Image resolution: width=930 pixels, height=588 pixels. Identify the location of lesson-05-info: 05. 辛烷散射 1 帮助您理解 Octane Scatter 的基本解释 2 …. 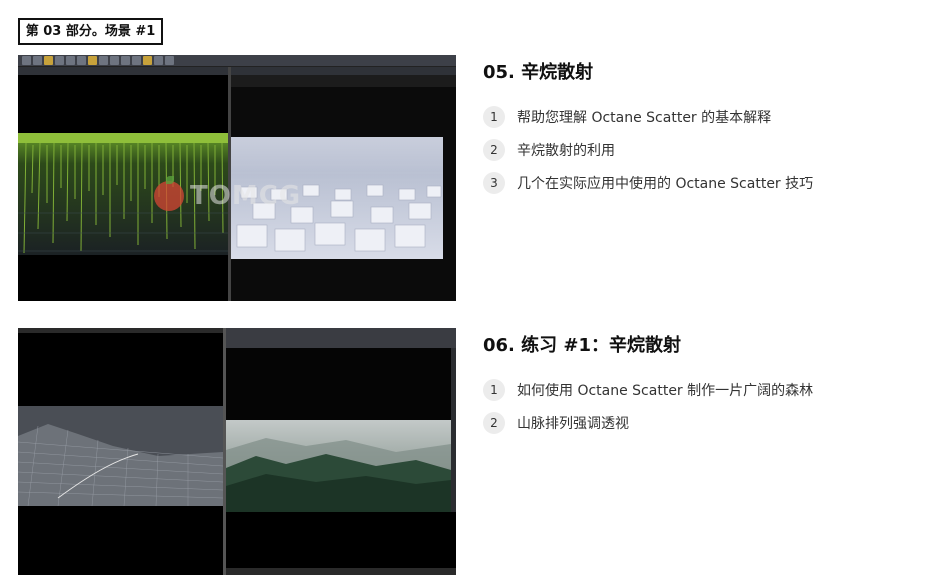
(698, 127).